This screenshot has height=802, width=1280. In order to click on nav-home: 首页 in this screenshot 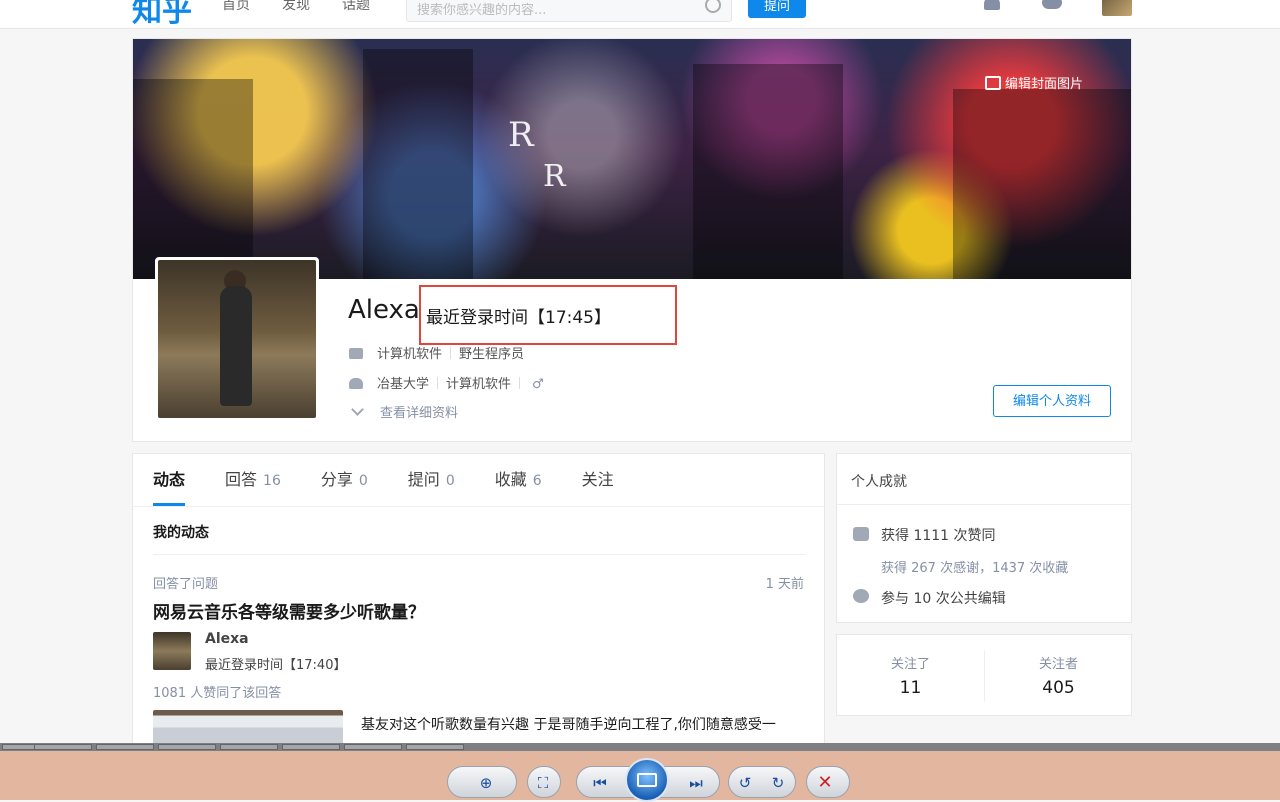, I will do `click(236, 7)`.